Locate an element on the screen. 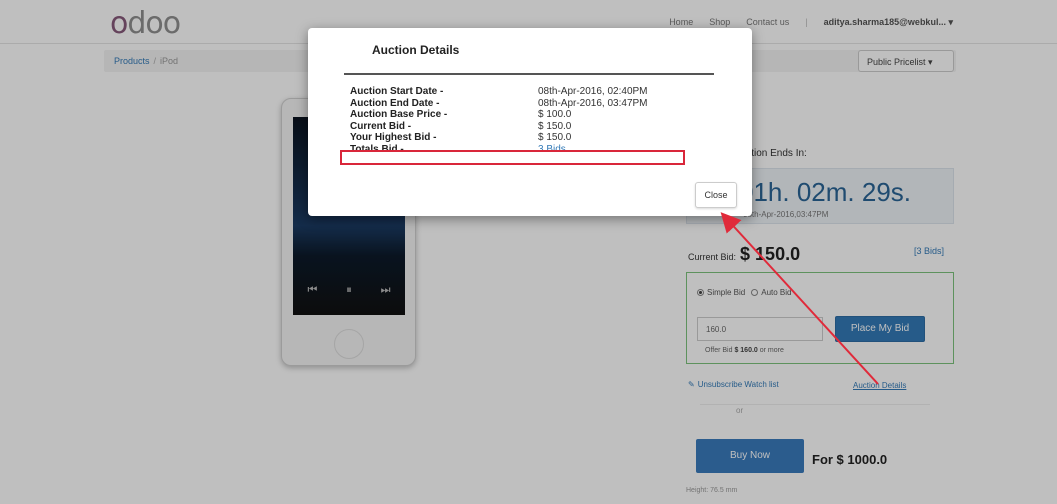 This screenshot has width=1057, height=504. close-button: Close is located at coordinates (716, 195).